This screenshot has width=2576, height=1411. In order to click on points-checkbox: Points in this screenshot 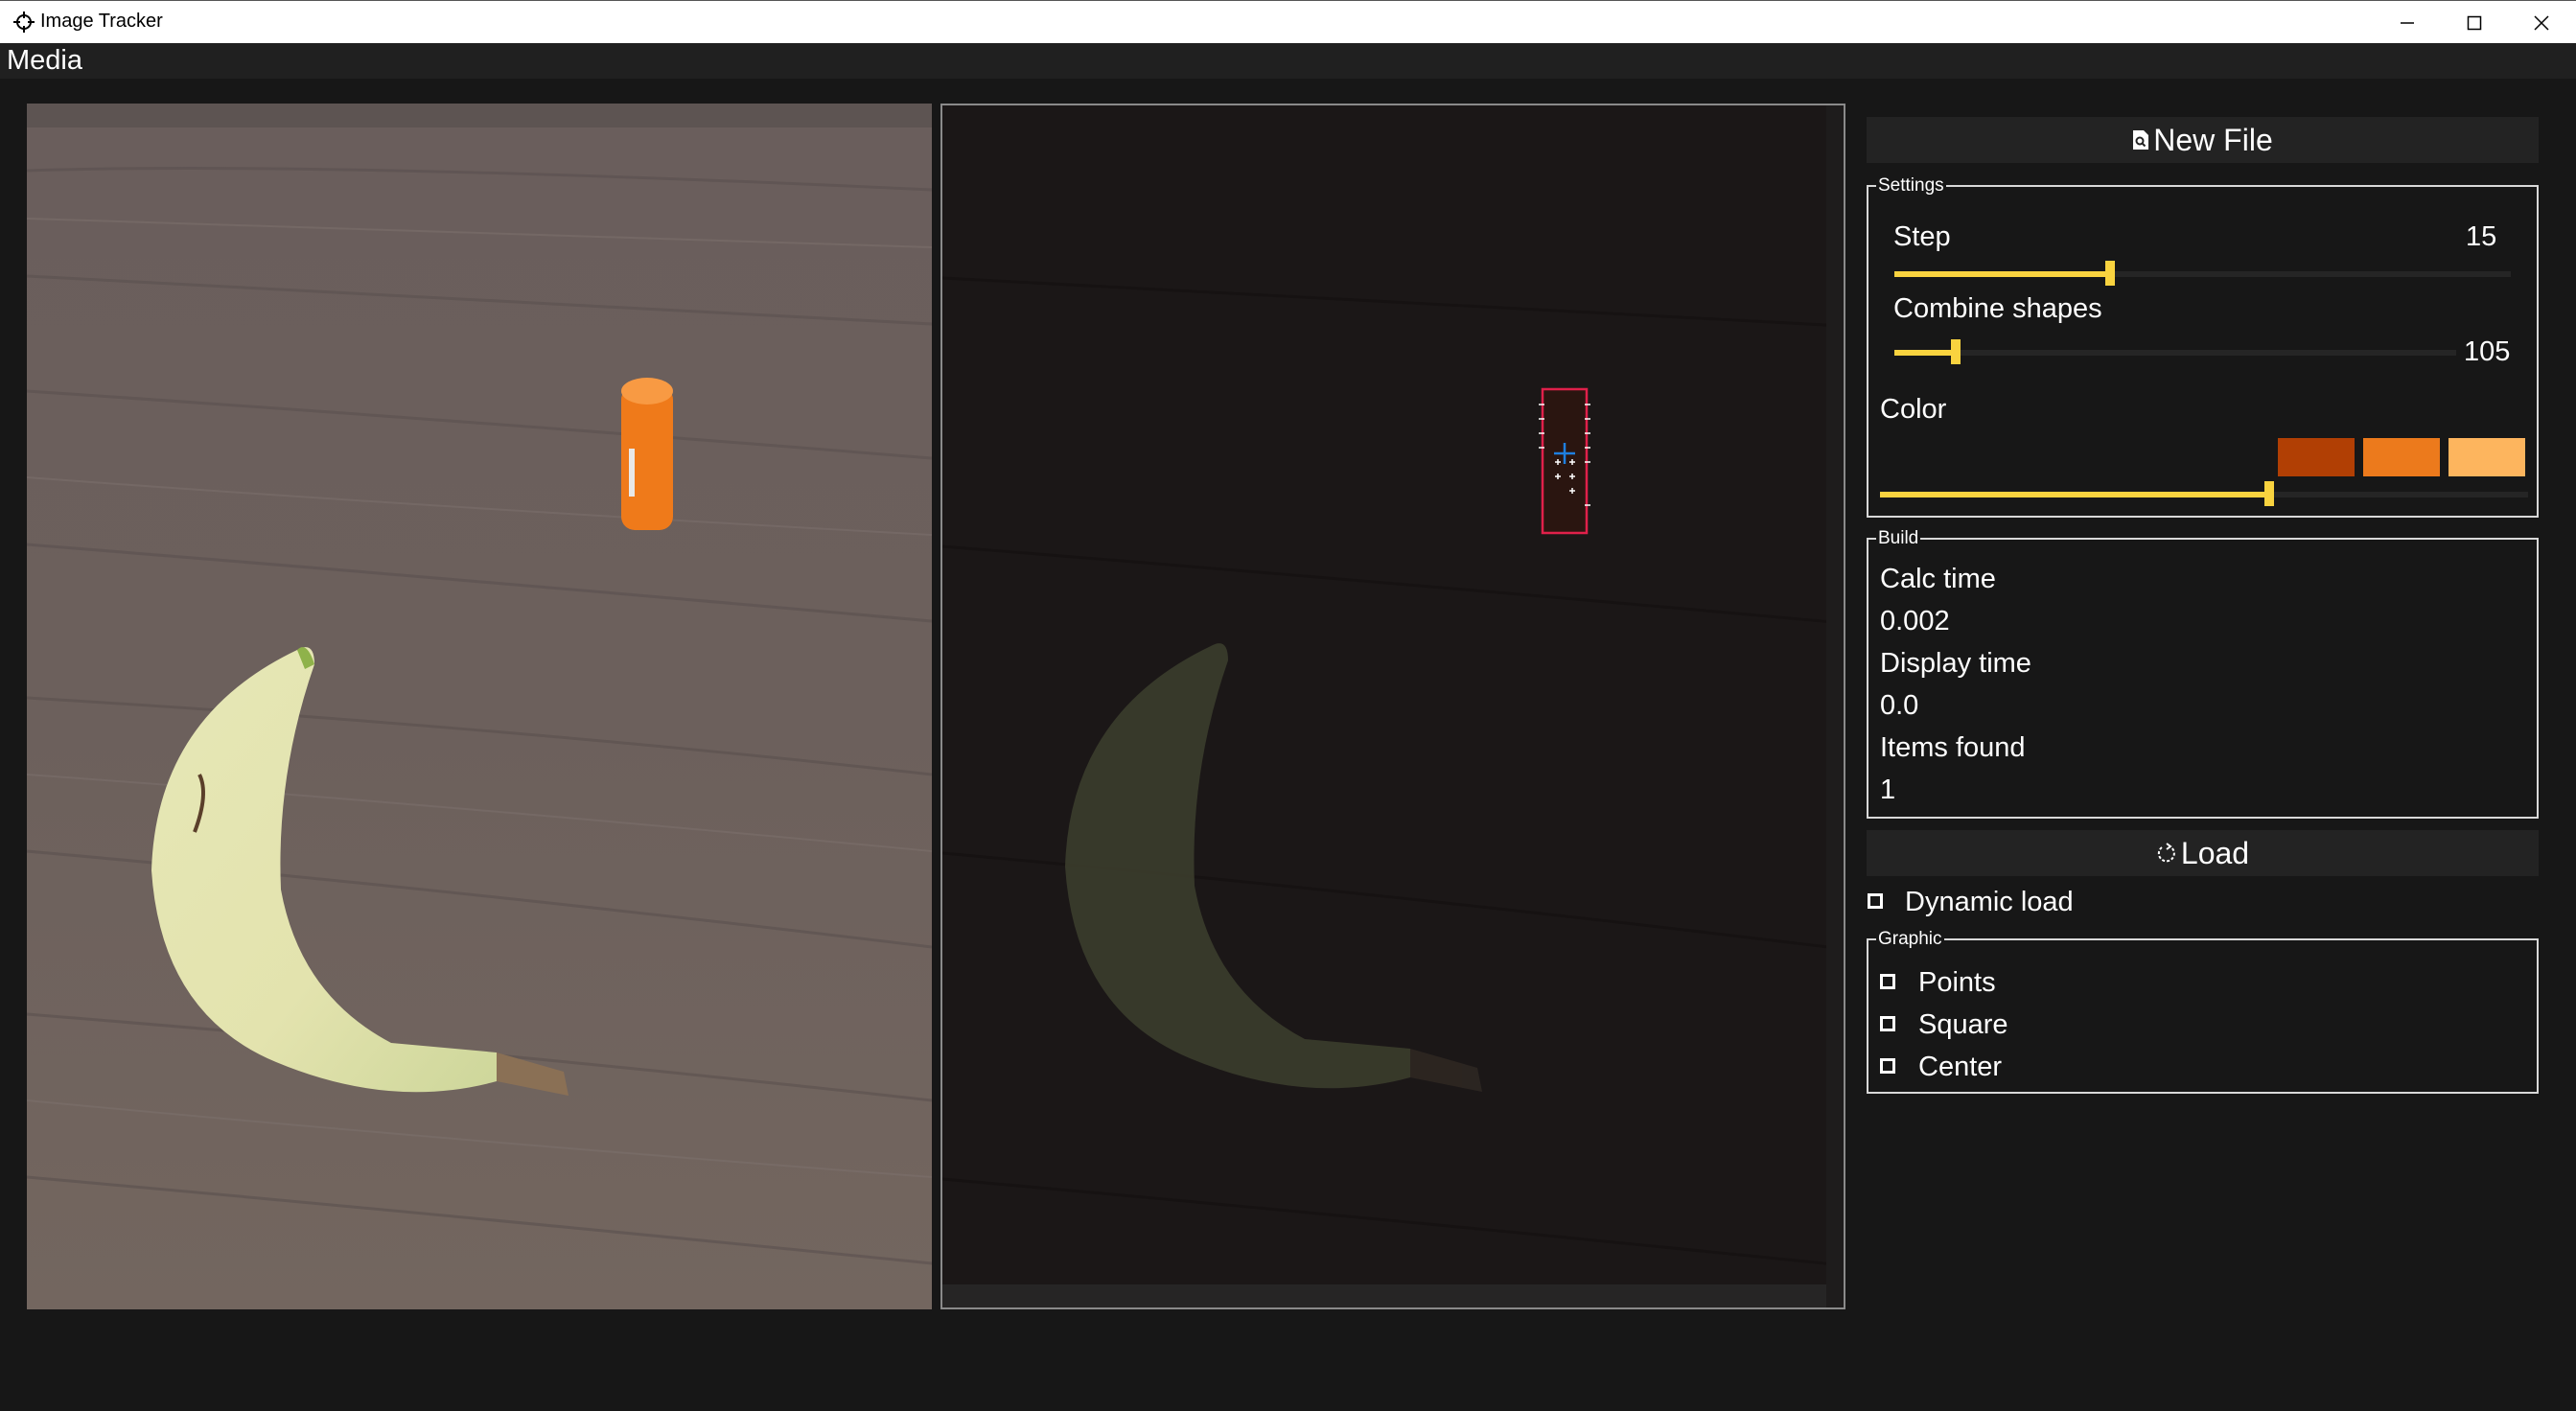, I will do `click(2202, 982)`.